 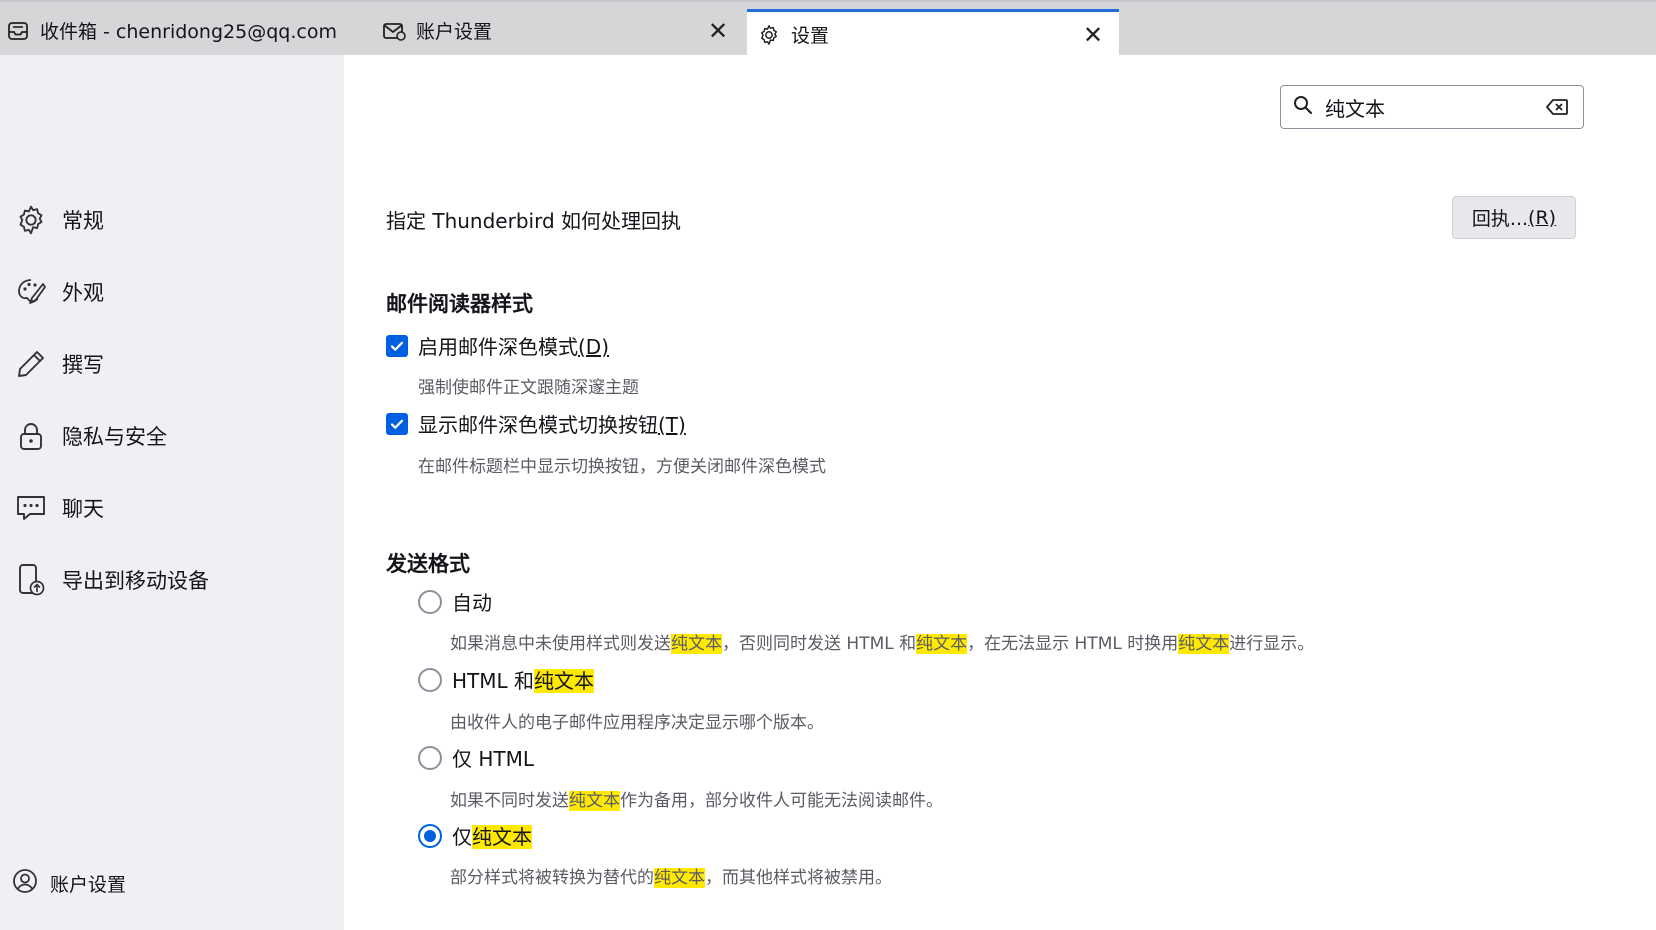 I want to click on pencil-icon, so click(x=31, y=364).